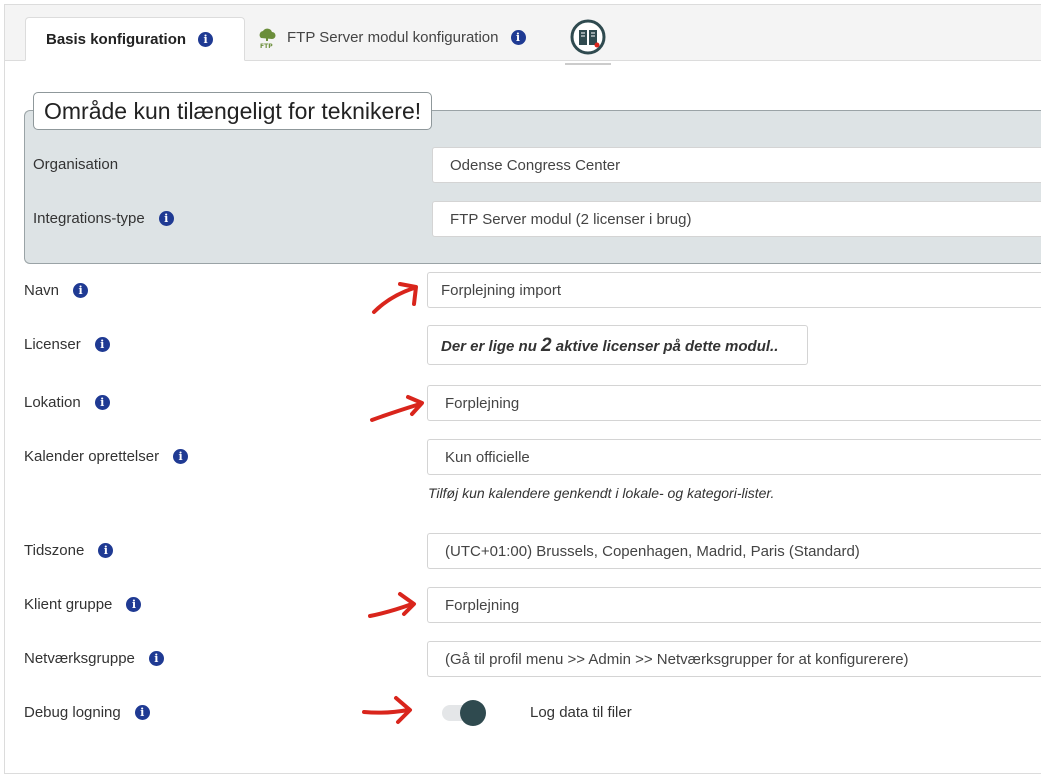 This screenshot has height=778, width=1041. Describe the element at coordinates (266, 46) in the screenshot. I see `svg-text: FTP` at that location.